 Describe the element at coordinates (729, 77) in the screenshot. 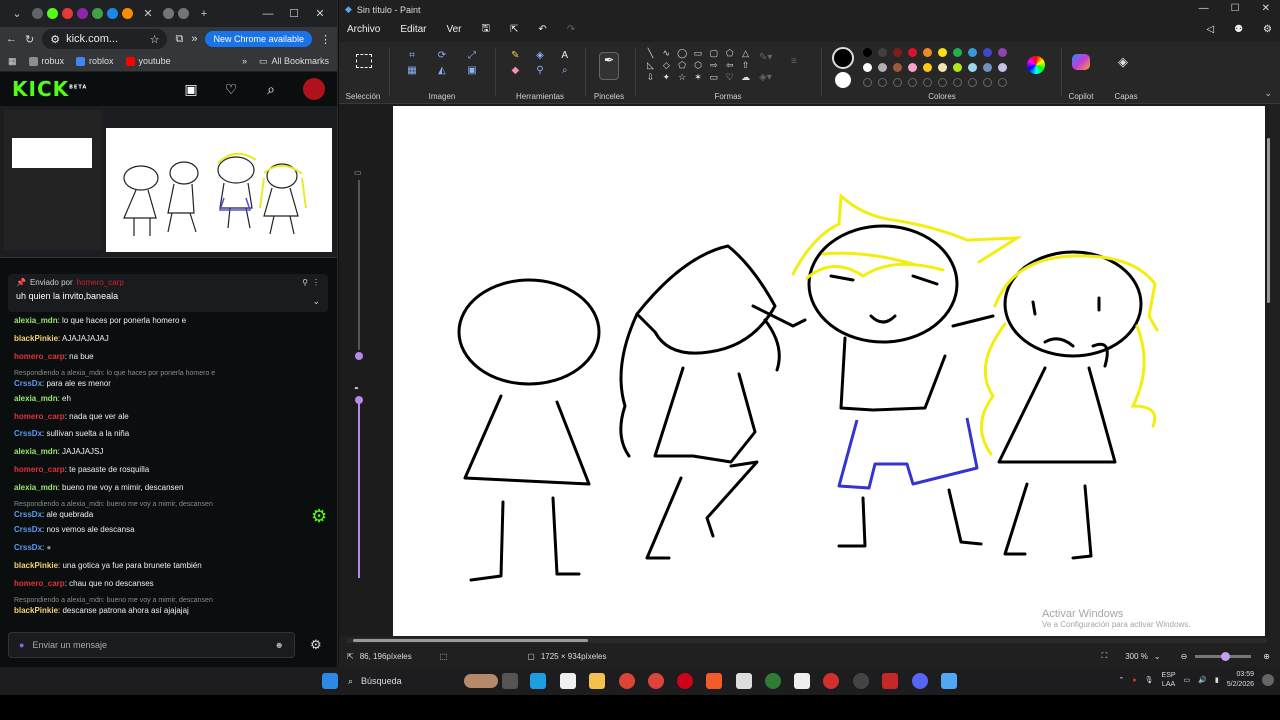

I see `heart-shape-icon: ♡` at that location.